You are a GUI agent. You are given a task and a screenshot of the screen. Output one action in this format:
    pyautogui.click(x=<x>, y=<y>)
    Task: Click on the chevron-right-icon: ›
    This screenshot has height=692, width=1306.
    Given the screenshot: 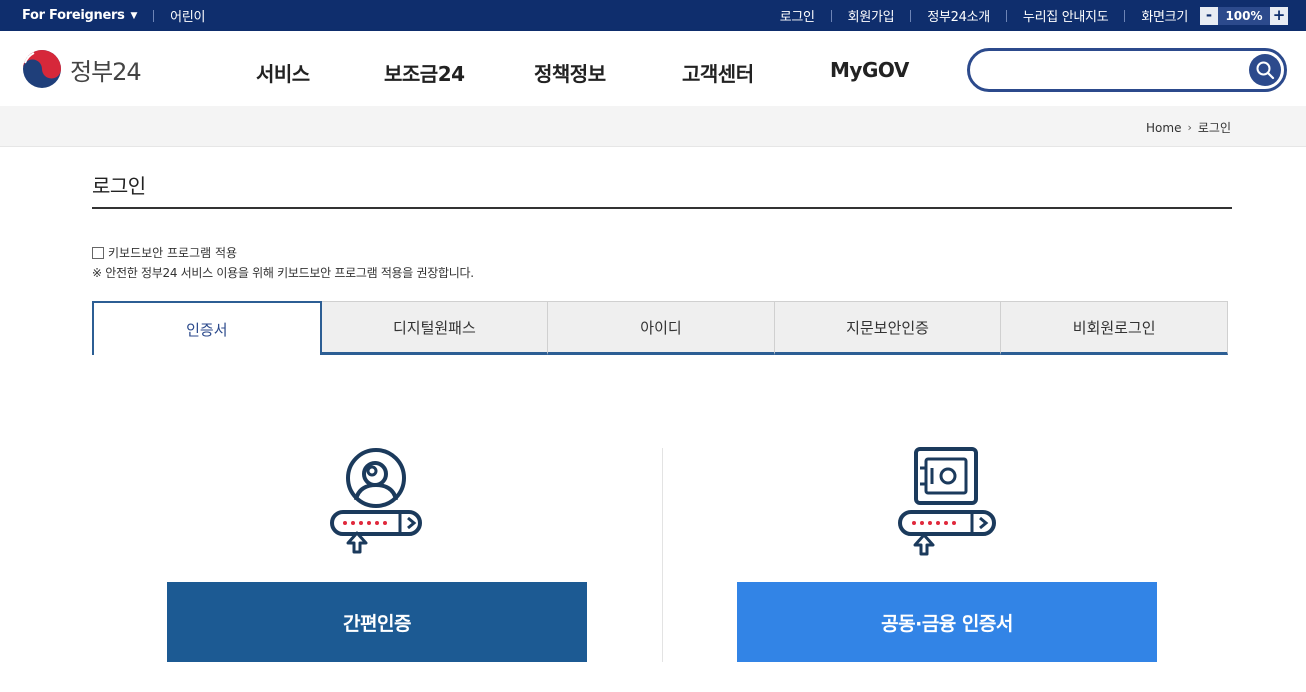 What is the action you would take?
    pyautogui.click(x=1189, y=127)
    